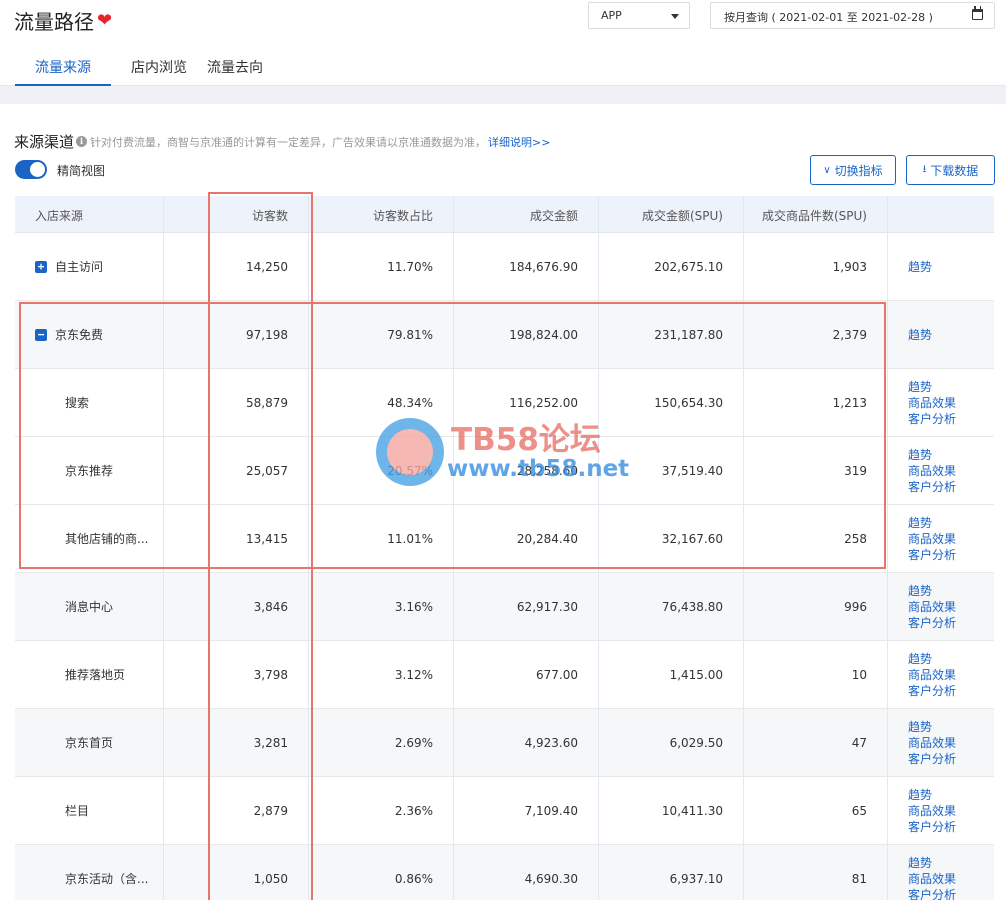 This screenshot has height=900, width=1006. Describe the element at coordinates (519, 142) in the screenshot. I see `details-link: 详细说明>>` at that location.